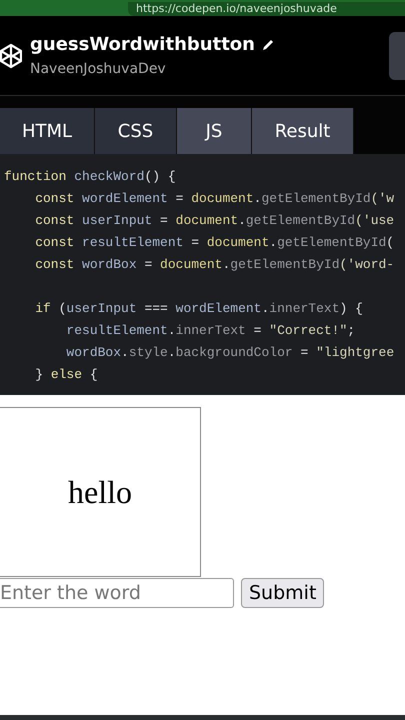 The image size is (405, 720). Describe the element at coordinates (266, 9) in the screenshot. I see `url-bar: https://codepen.io/naveenjoshuvade` at that location.